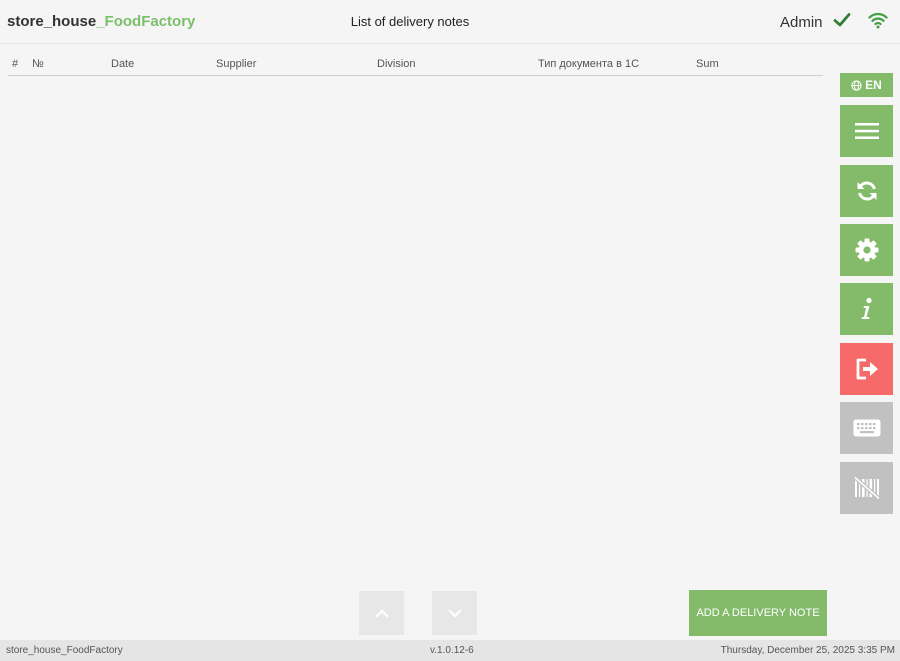 Image resolution: width=900 pixels, height=661 pixels. What do you see at coordinates (410, 21) in the screenshot?
I see `page-title: List of delivery notes` at bounding box center [410, 21].